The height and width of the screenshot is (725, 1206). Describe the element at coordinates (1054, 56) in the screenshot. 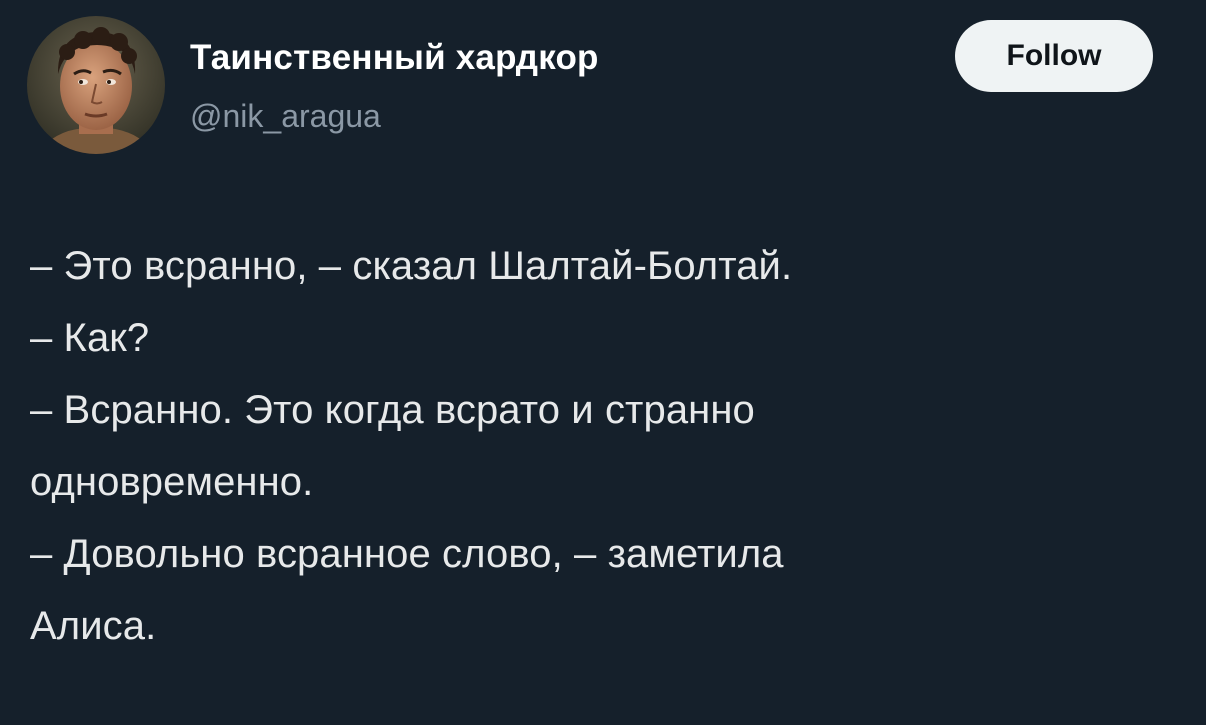

I see `follow-button: Follow` at that location.